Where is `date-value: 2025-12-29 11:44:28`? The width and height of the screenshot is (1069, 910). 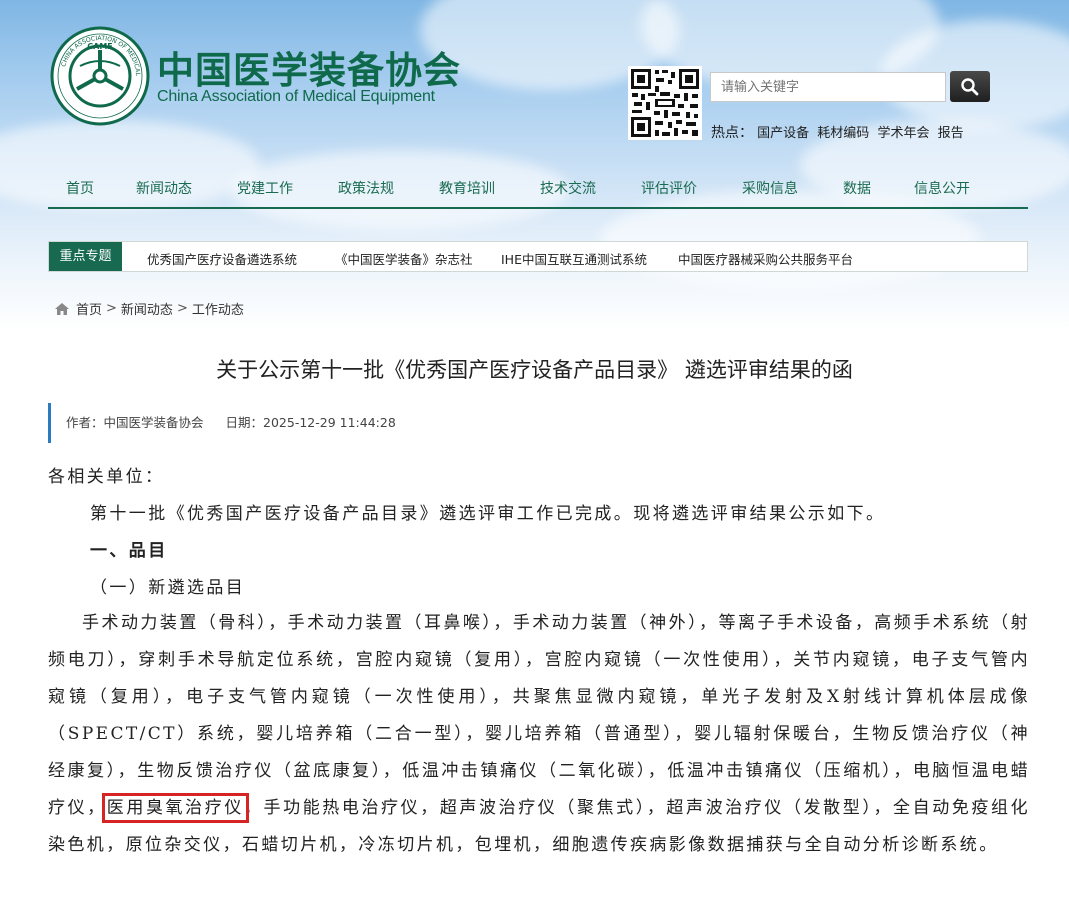
date-value: 2025-12-29 11:44:28 is located at coordinates (329, 422).